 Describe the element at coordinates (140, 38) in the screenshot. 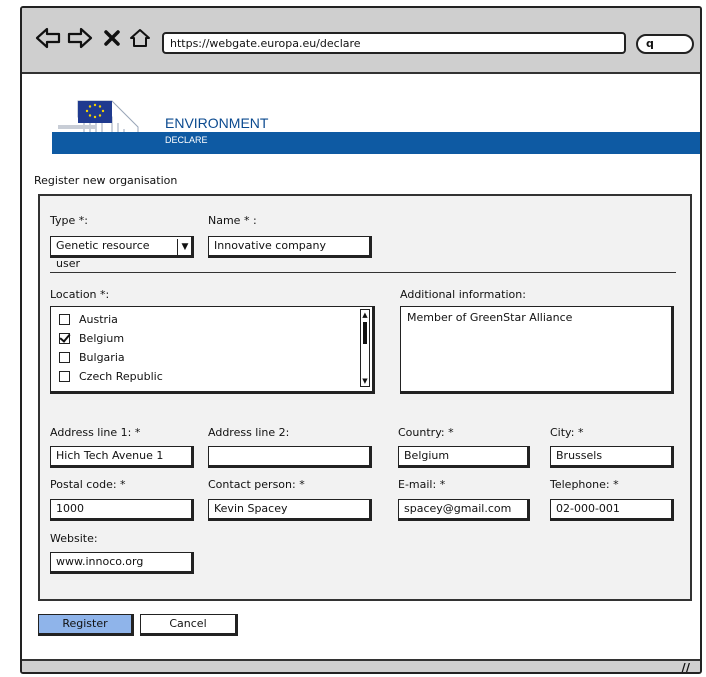

I see `home-icon` at that location.